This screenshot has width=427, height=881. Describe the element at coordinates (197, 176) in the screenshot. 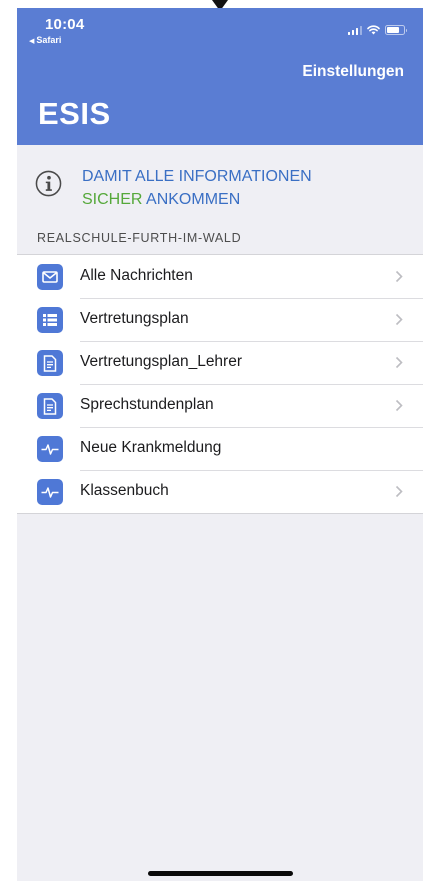

I see `info-line-1: DAMIT ALLE INFORMATIONEN` at that location.